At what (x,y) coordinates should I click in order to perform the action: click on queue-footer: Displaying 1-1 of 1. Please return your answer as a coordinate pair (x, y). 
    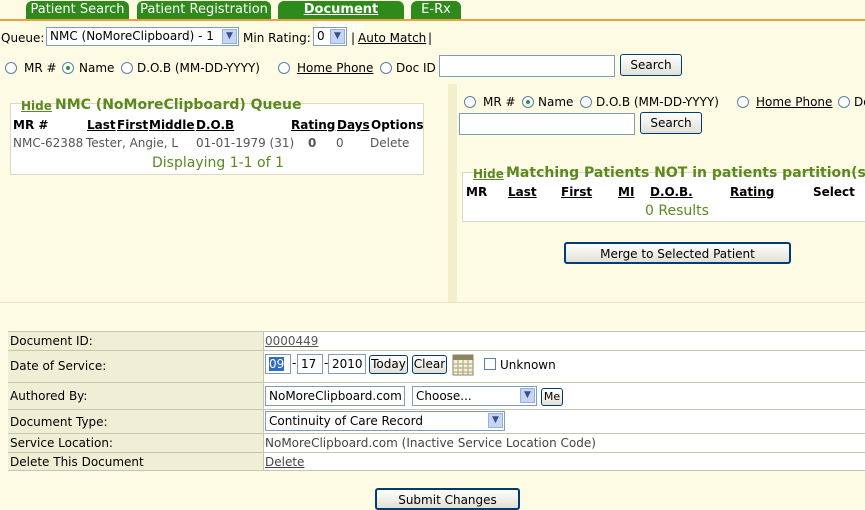
    Looking at the image, I should click on (218, 163).